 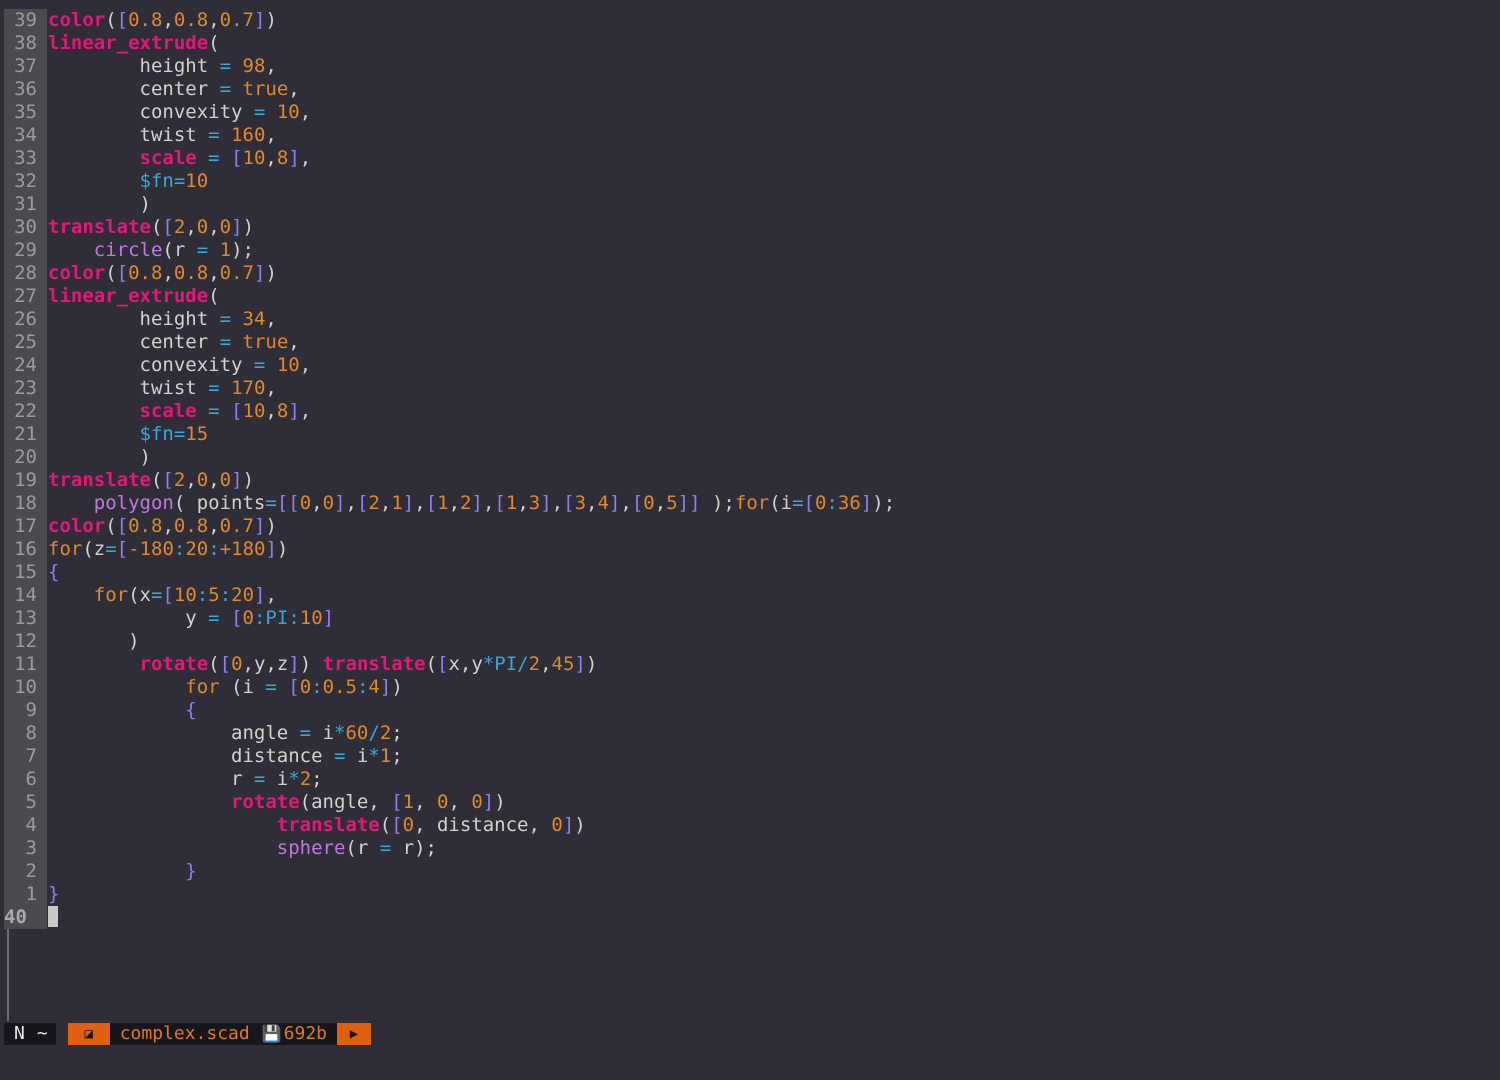 What do you see at coordinates (202, 687) in the screenshot?
I see `code-token: for` at bounding box center [202, 687].